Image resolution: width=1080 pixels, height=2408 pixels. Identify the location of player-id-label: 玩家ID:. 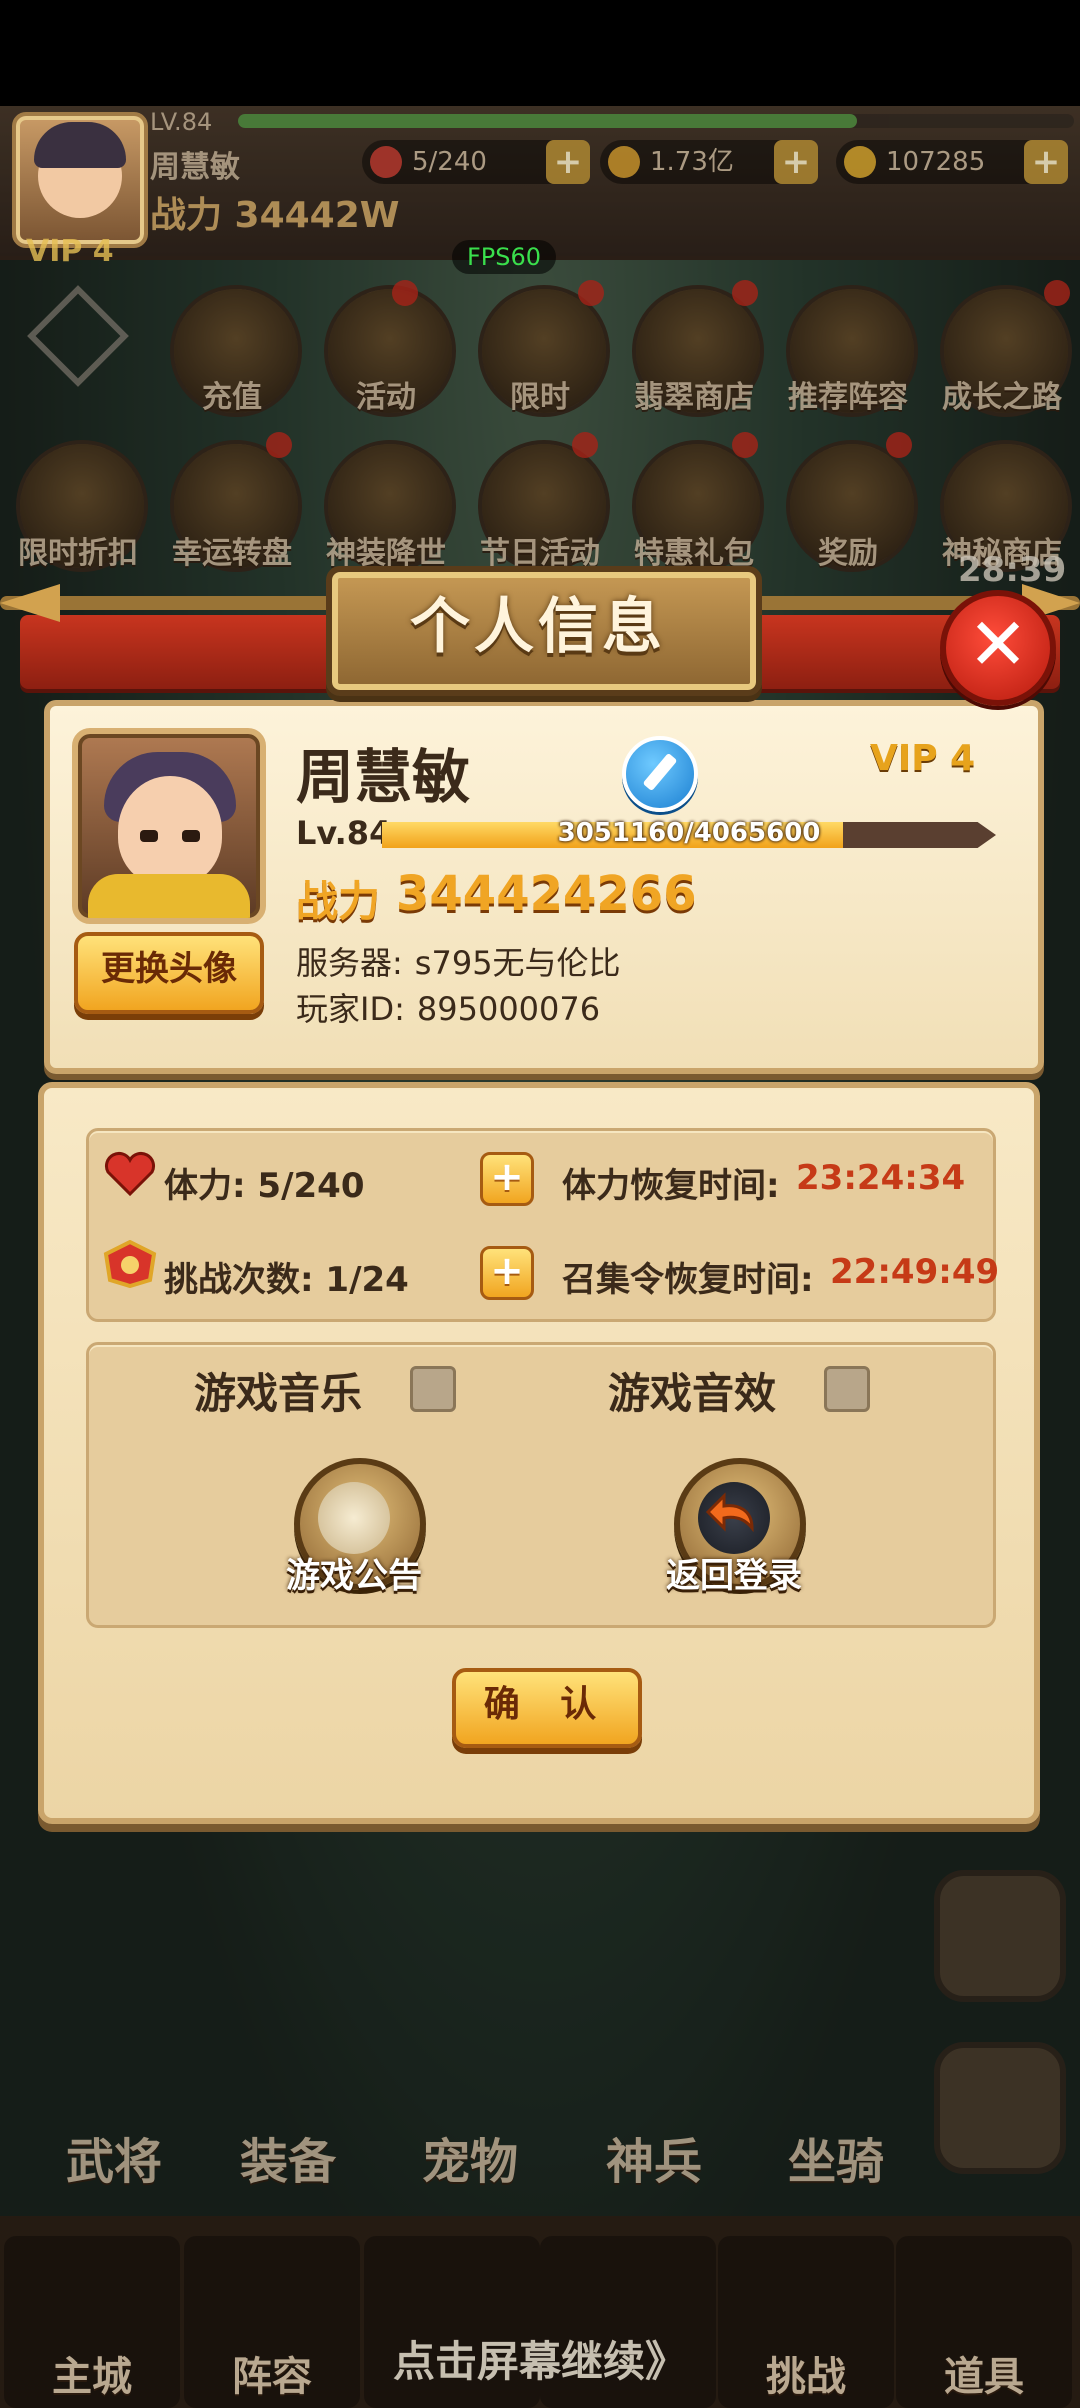
(350, 1009).